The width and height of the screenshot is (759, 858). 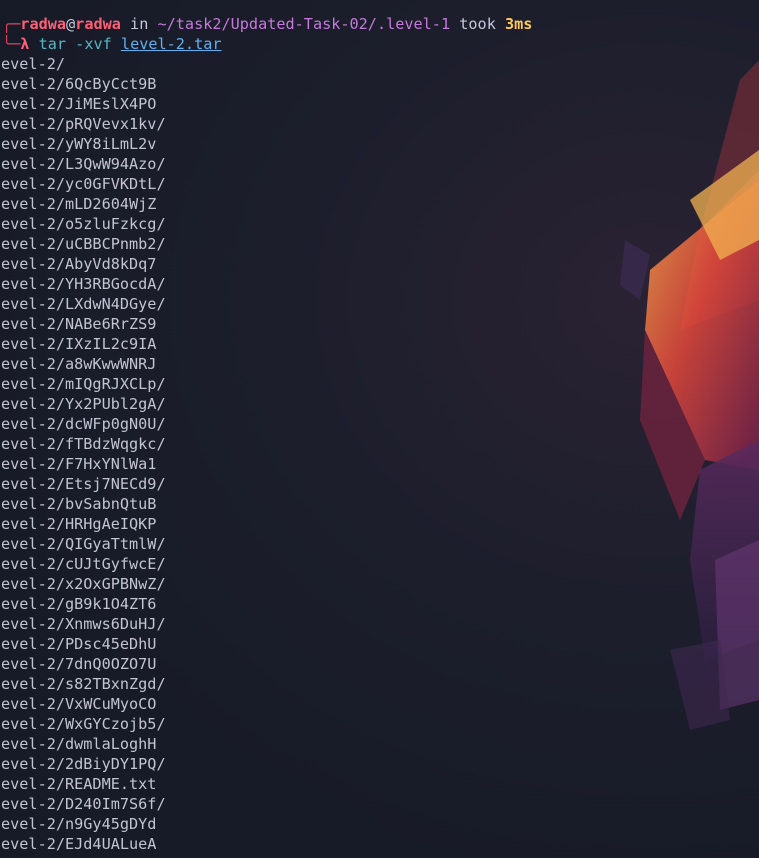 What do you see at coordinates (79, 664) in the screenshot?
I see `output-line: evel-2/7dnQ0OZO7U` at bounding box center [79, 664].